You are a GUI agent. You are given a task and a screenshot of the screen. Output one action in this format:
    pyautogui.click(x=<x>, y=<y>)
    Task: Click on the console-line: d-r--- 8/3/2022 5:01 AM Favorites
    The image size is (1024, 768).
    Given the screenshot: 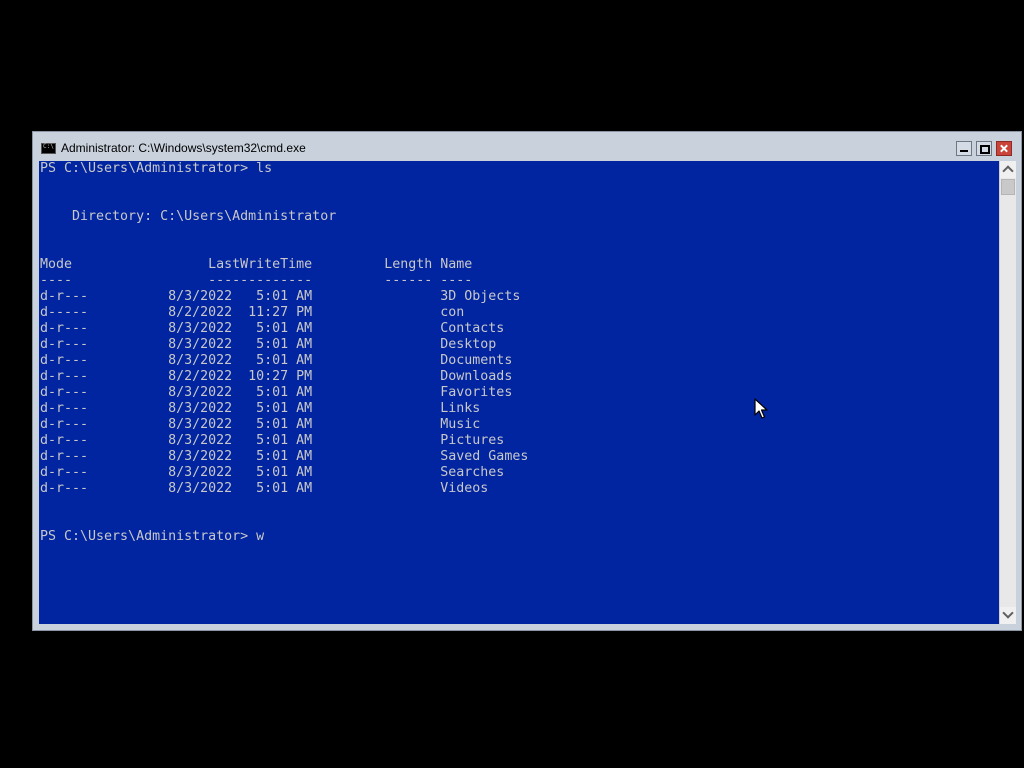 What is the action you would take?
    pyautogui.click(x=276, y=392)
    